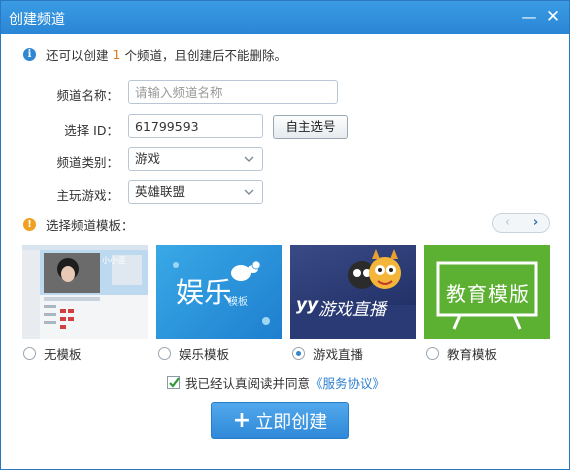  I want to click on check-icon, so click(174, 382).